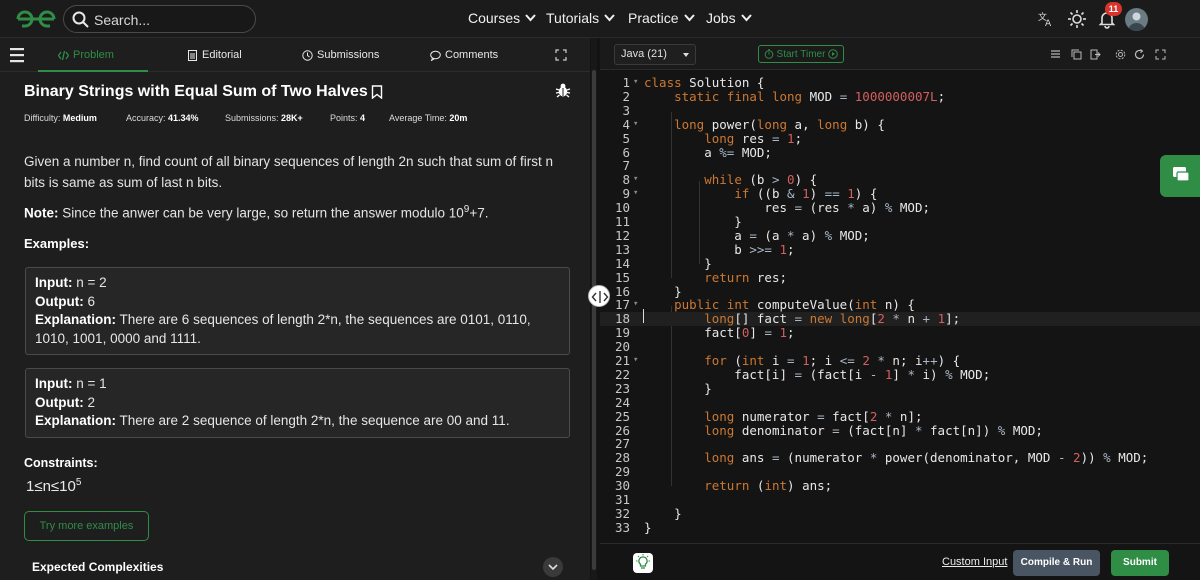 This screenshot has height=580, width=1200. I want to click on compile-run-button: Compile & Run, so click(1056, 563).